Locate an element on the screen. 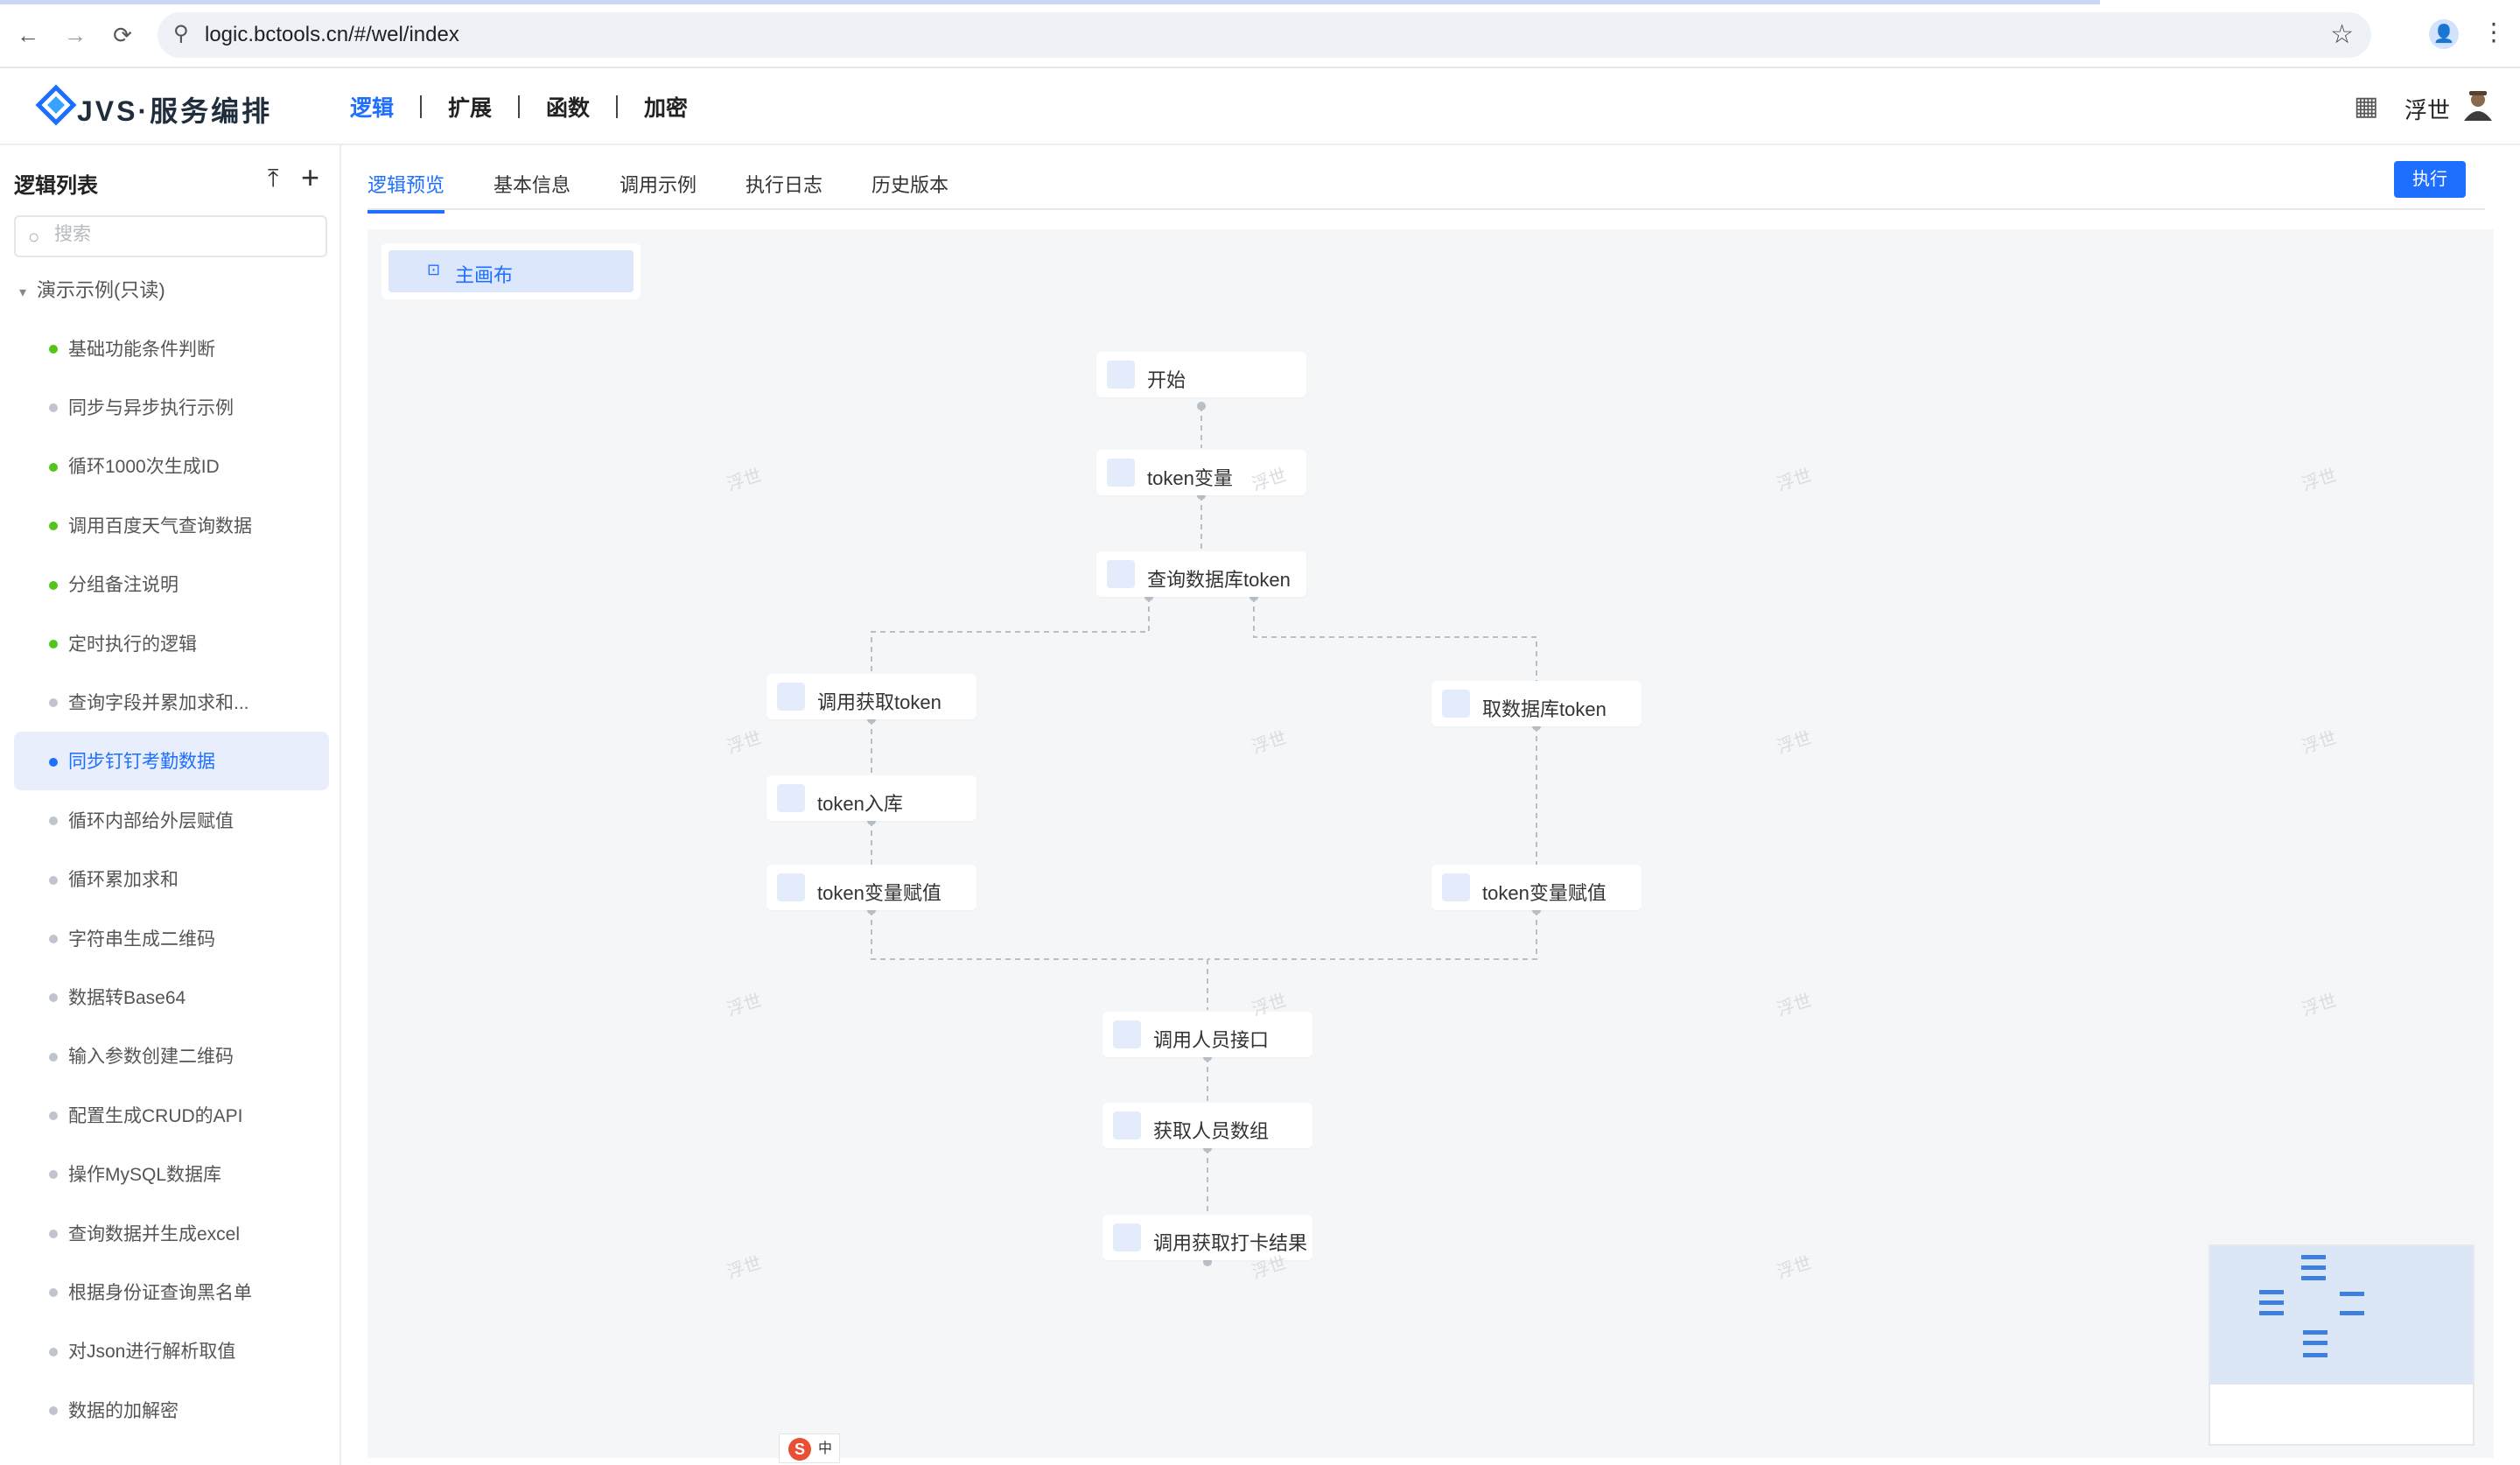  node-label: 调用人员接口 is located at coordinates (1211, 1040).